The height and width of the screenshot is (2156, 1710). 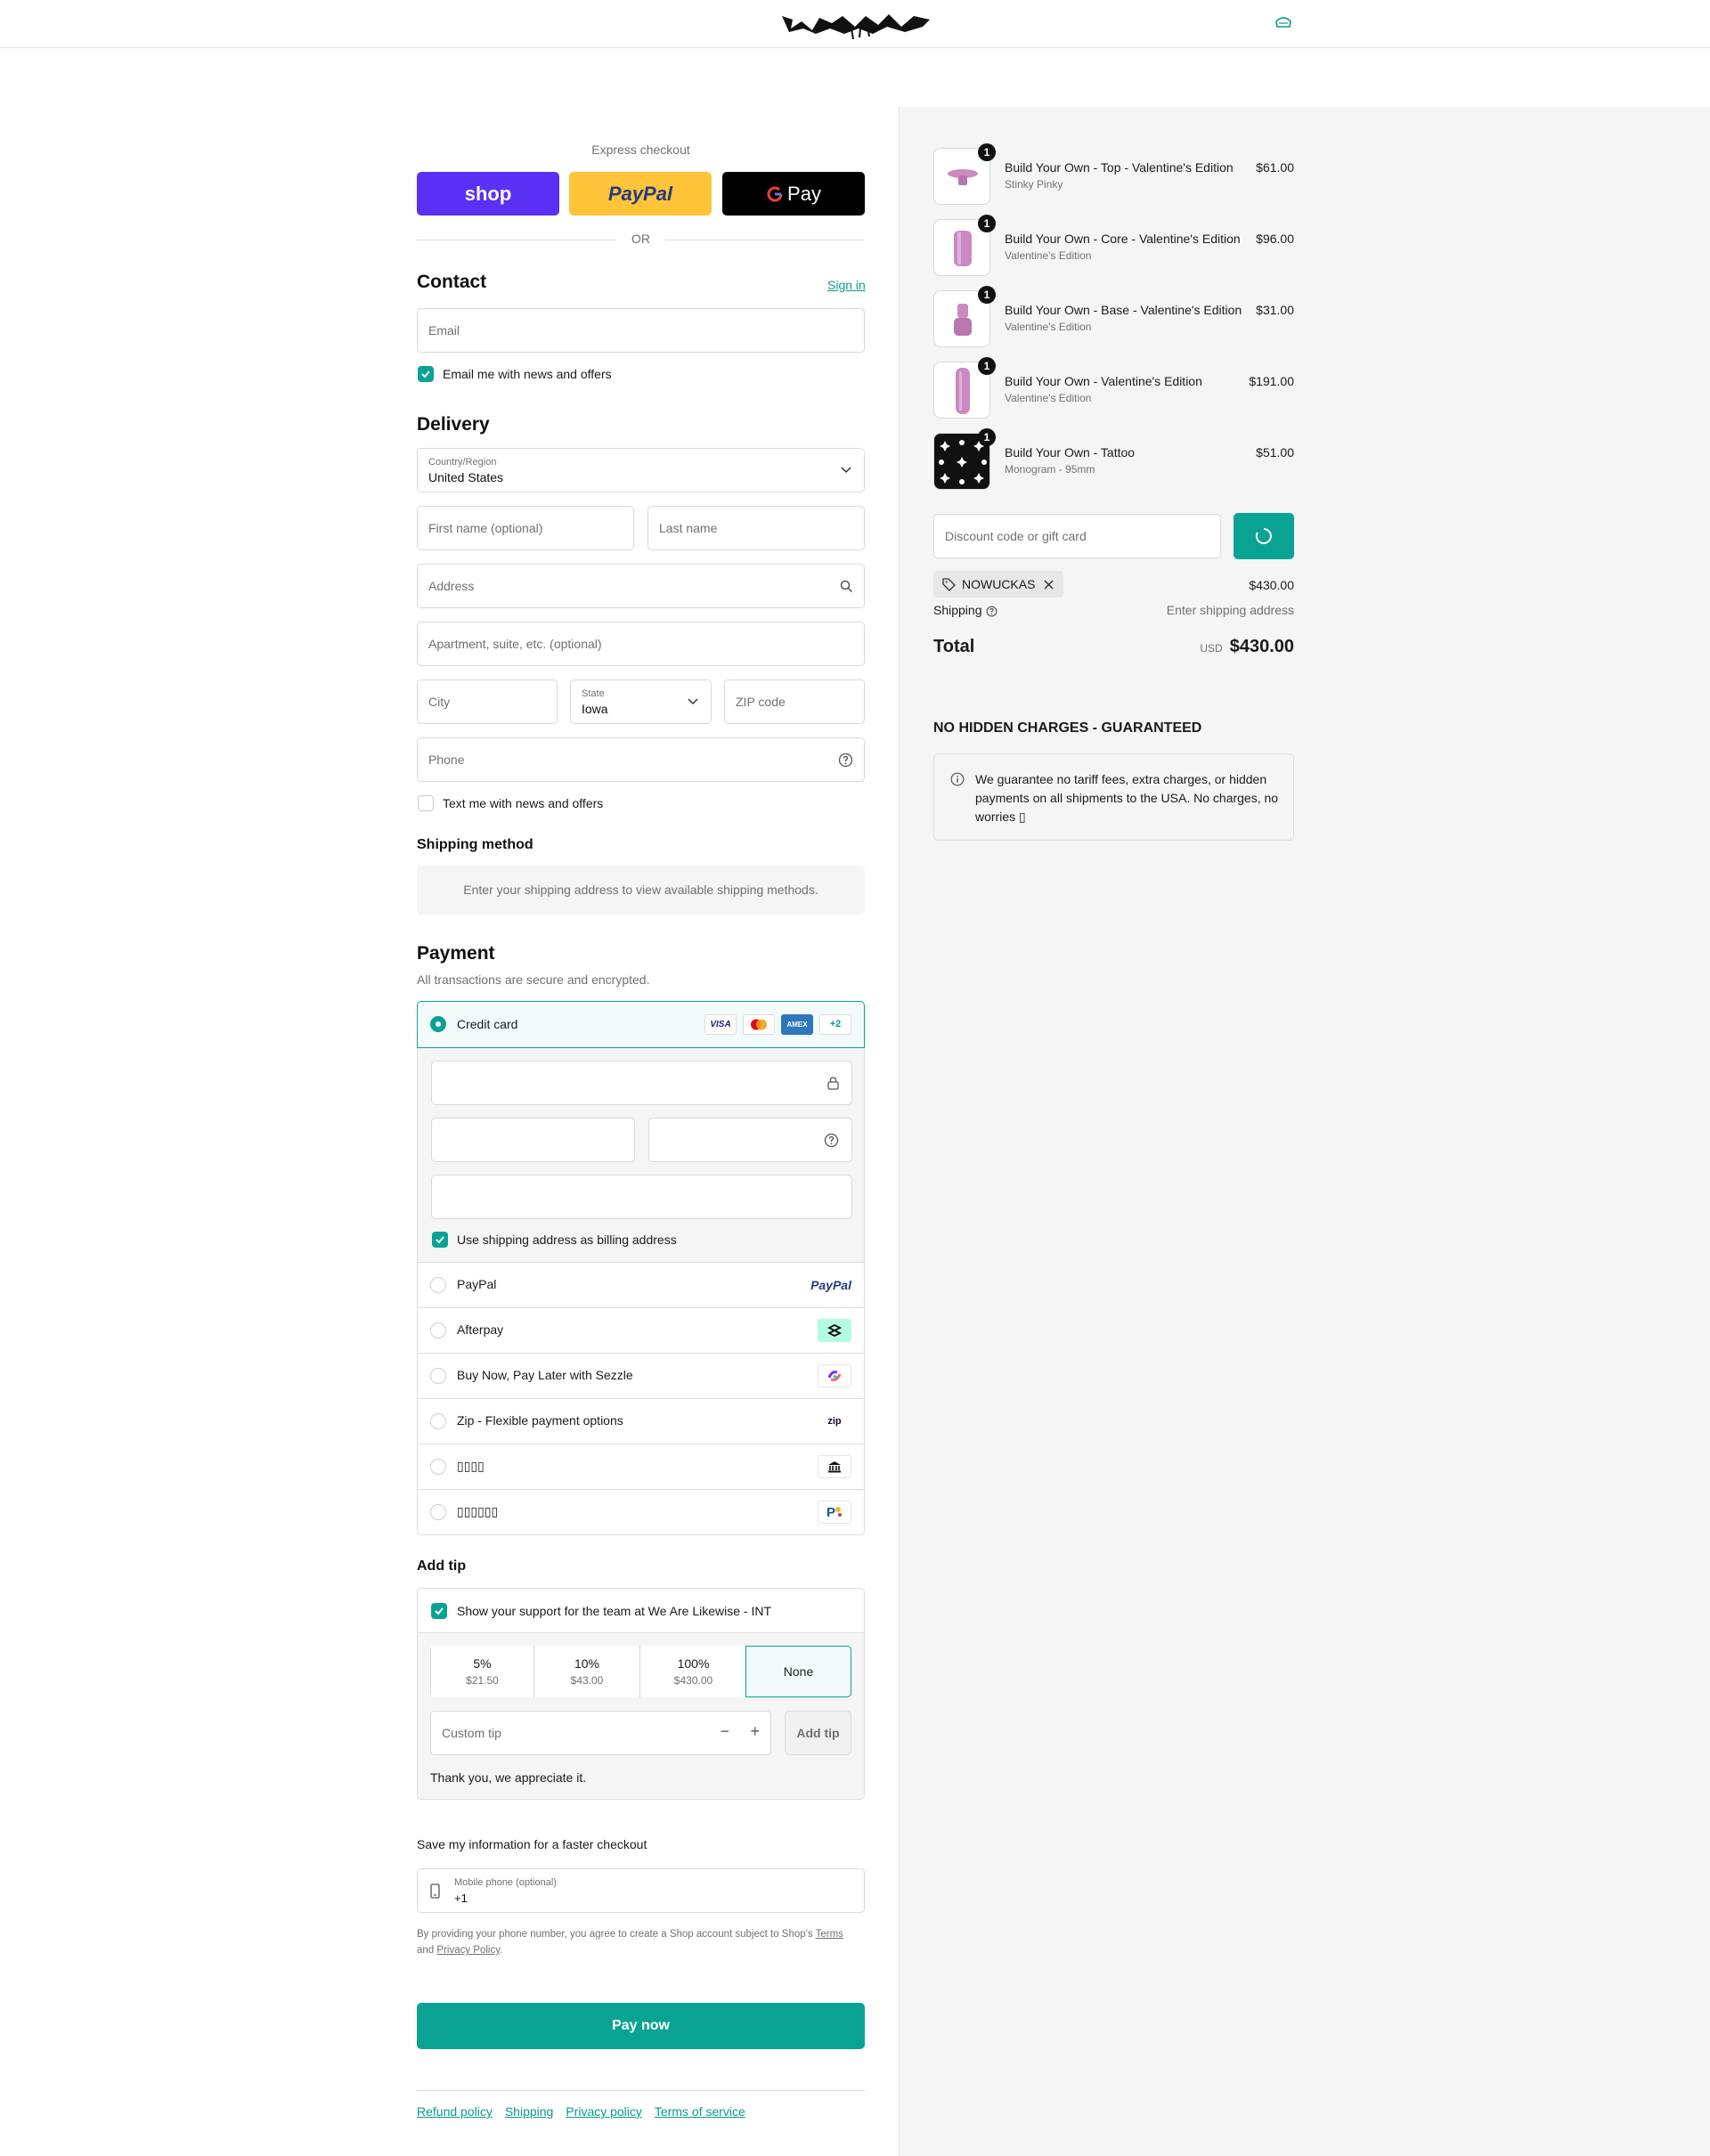 What do you see at coordinates (999, 584) in the screenshot?
I see `discount-code: NOWUCKAS` at bounding box center [999, 584].